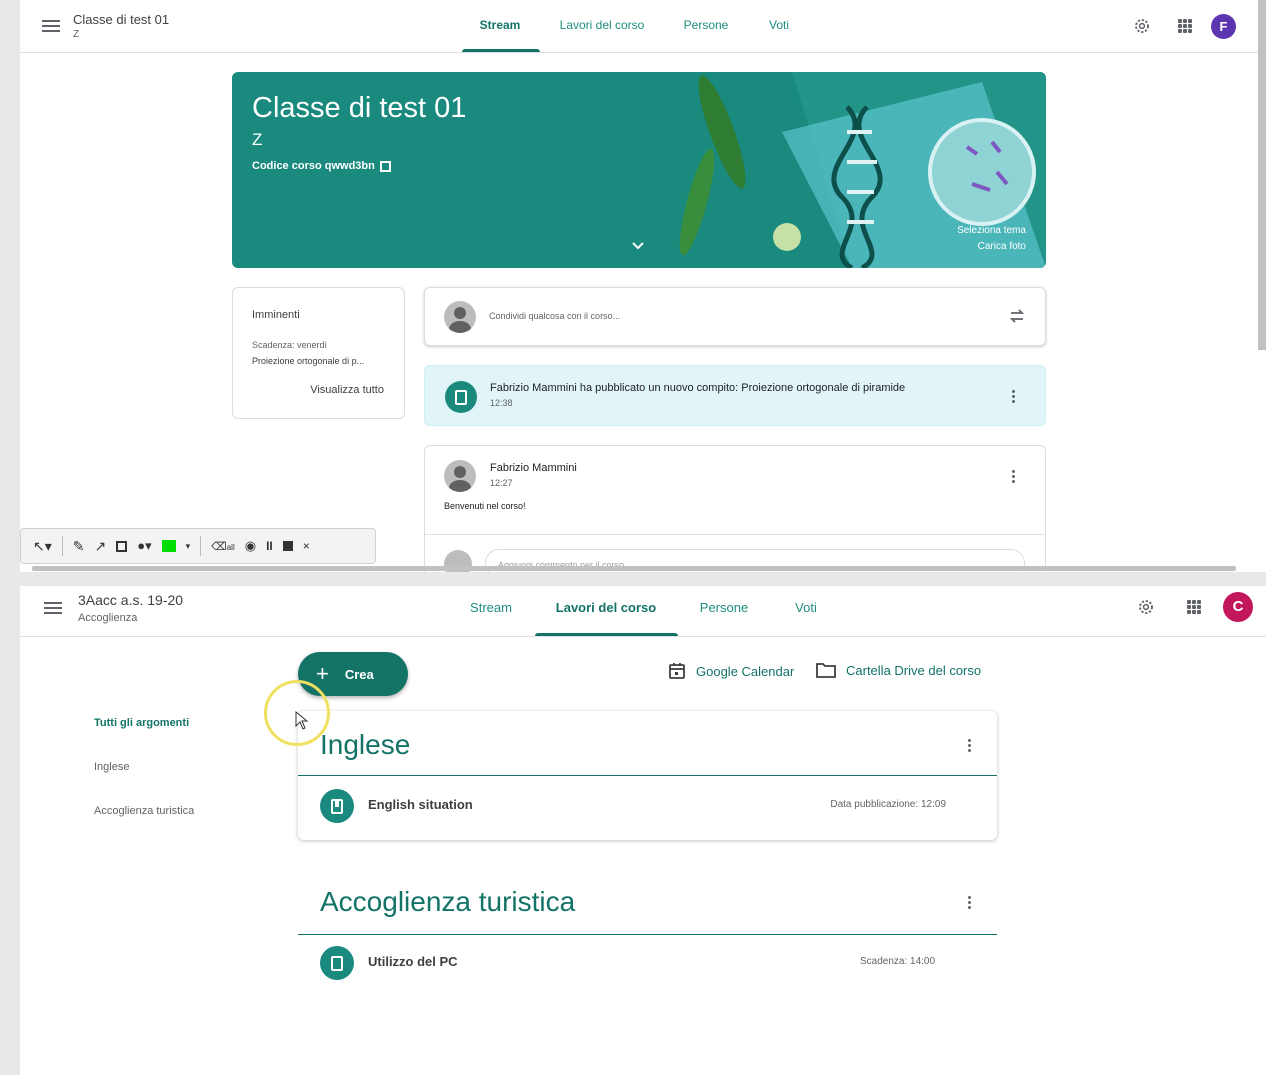  What do you see at coordinates (914, 670) in the screenshot?
I see `drive-folder-label: Cartella Drive del corso` at bounding box center [914, 670].